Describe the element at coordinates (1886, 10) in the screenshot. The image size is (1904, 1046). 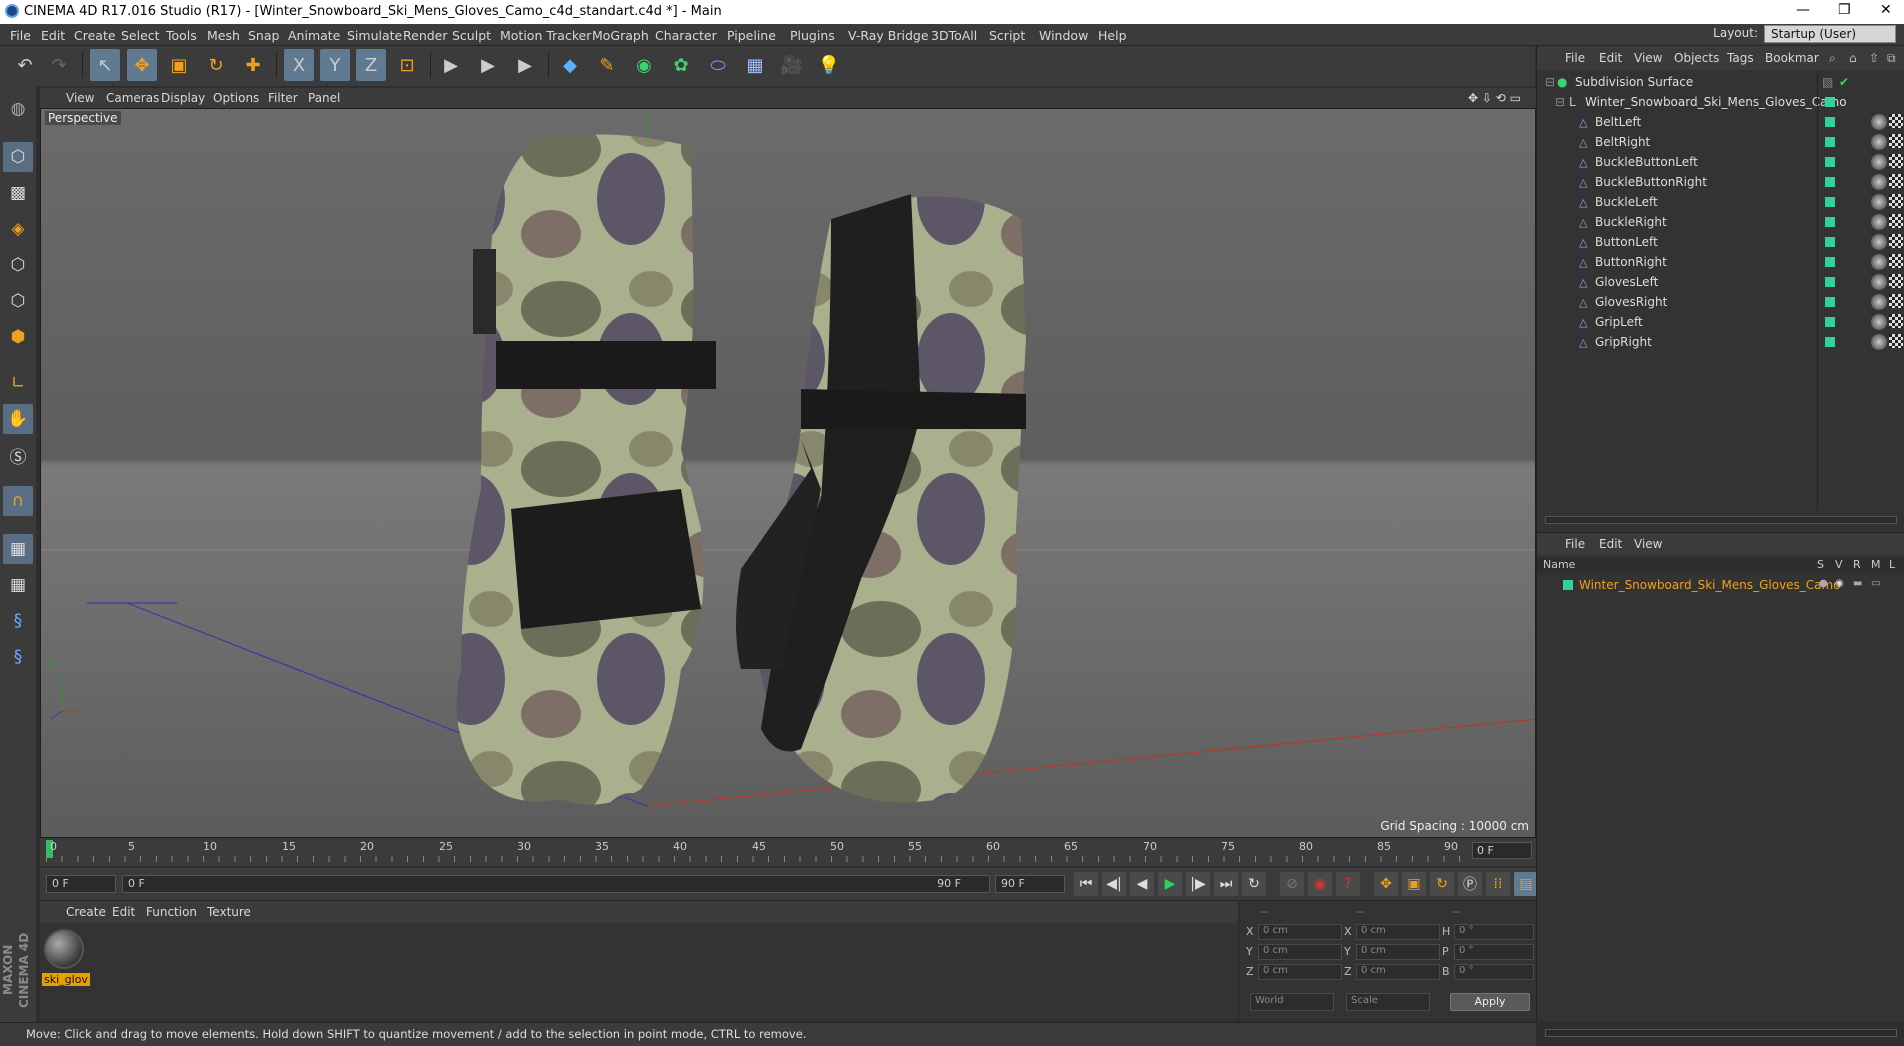
I see `close-button: ✕` at that location.